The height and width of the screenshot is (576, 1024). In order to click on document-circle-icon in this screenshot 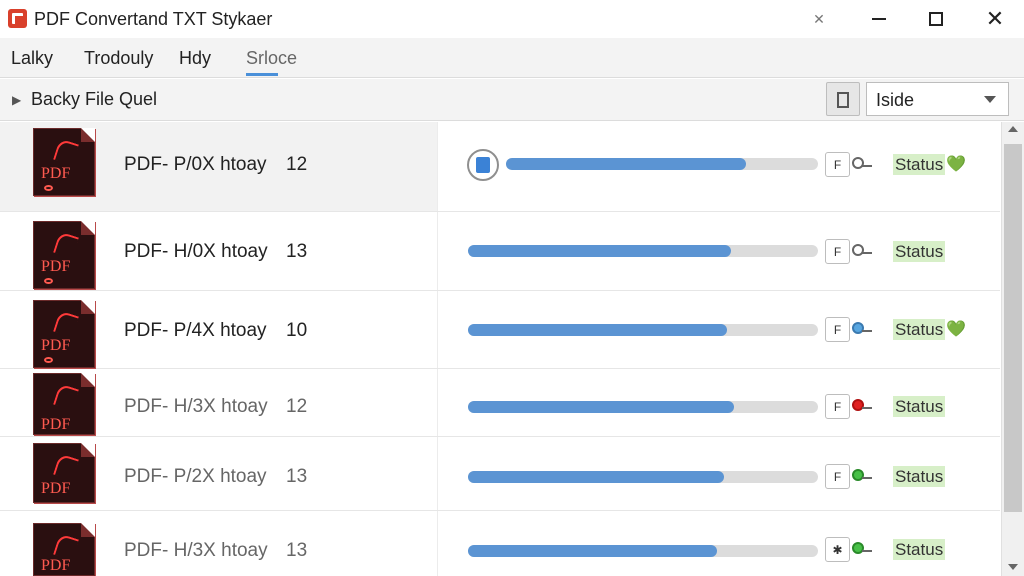, I will do `click(483, 165)`.